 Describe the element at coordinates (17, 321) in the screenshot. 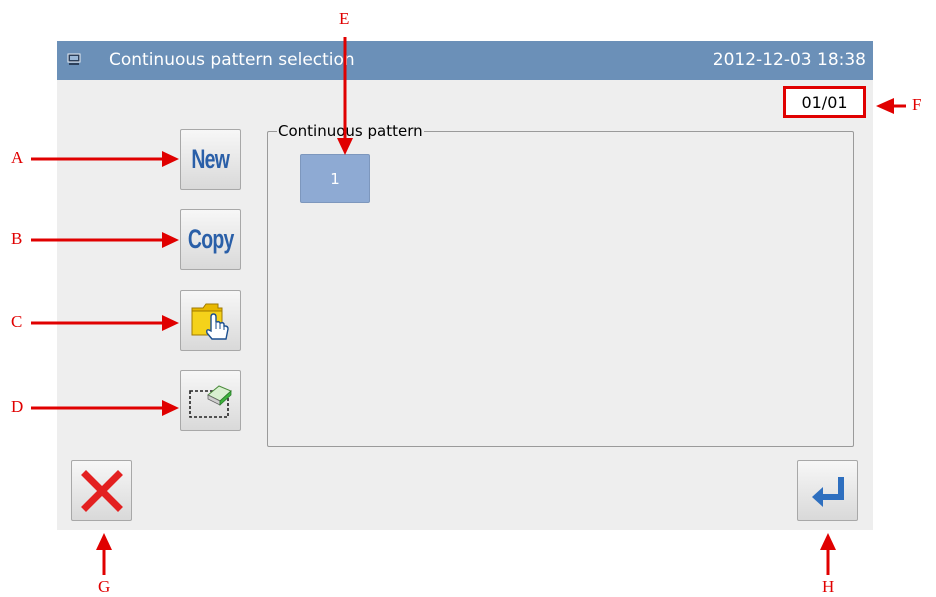

I see `callout-c: C` at that location.